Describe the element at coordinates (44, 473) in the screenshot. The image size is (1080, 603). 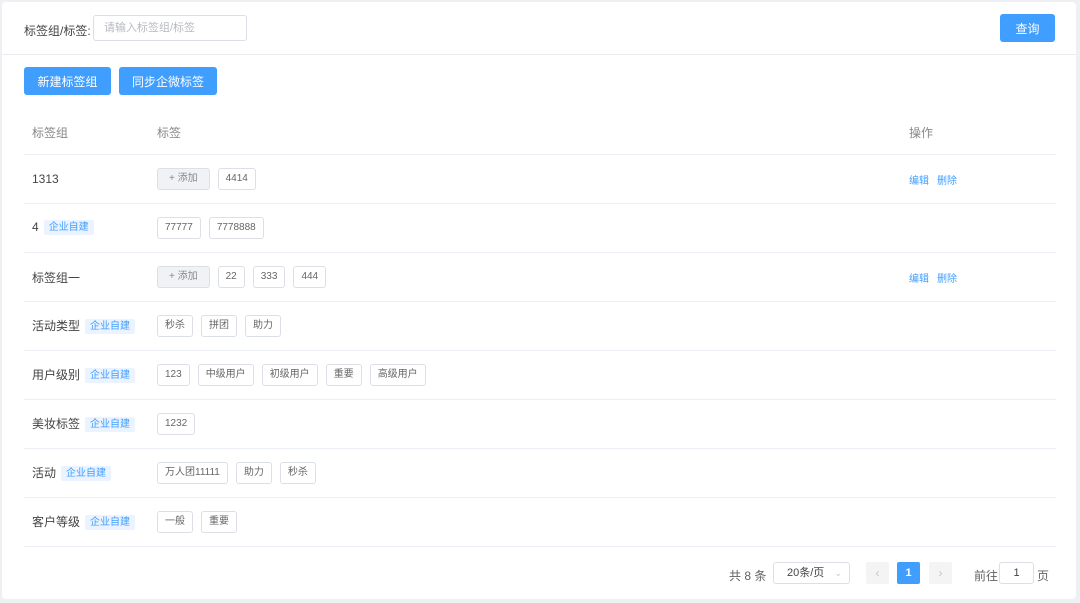
I see `tag-group-name: 活动` at that location.